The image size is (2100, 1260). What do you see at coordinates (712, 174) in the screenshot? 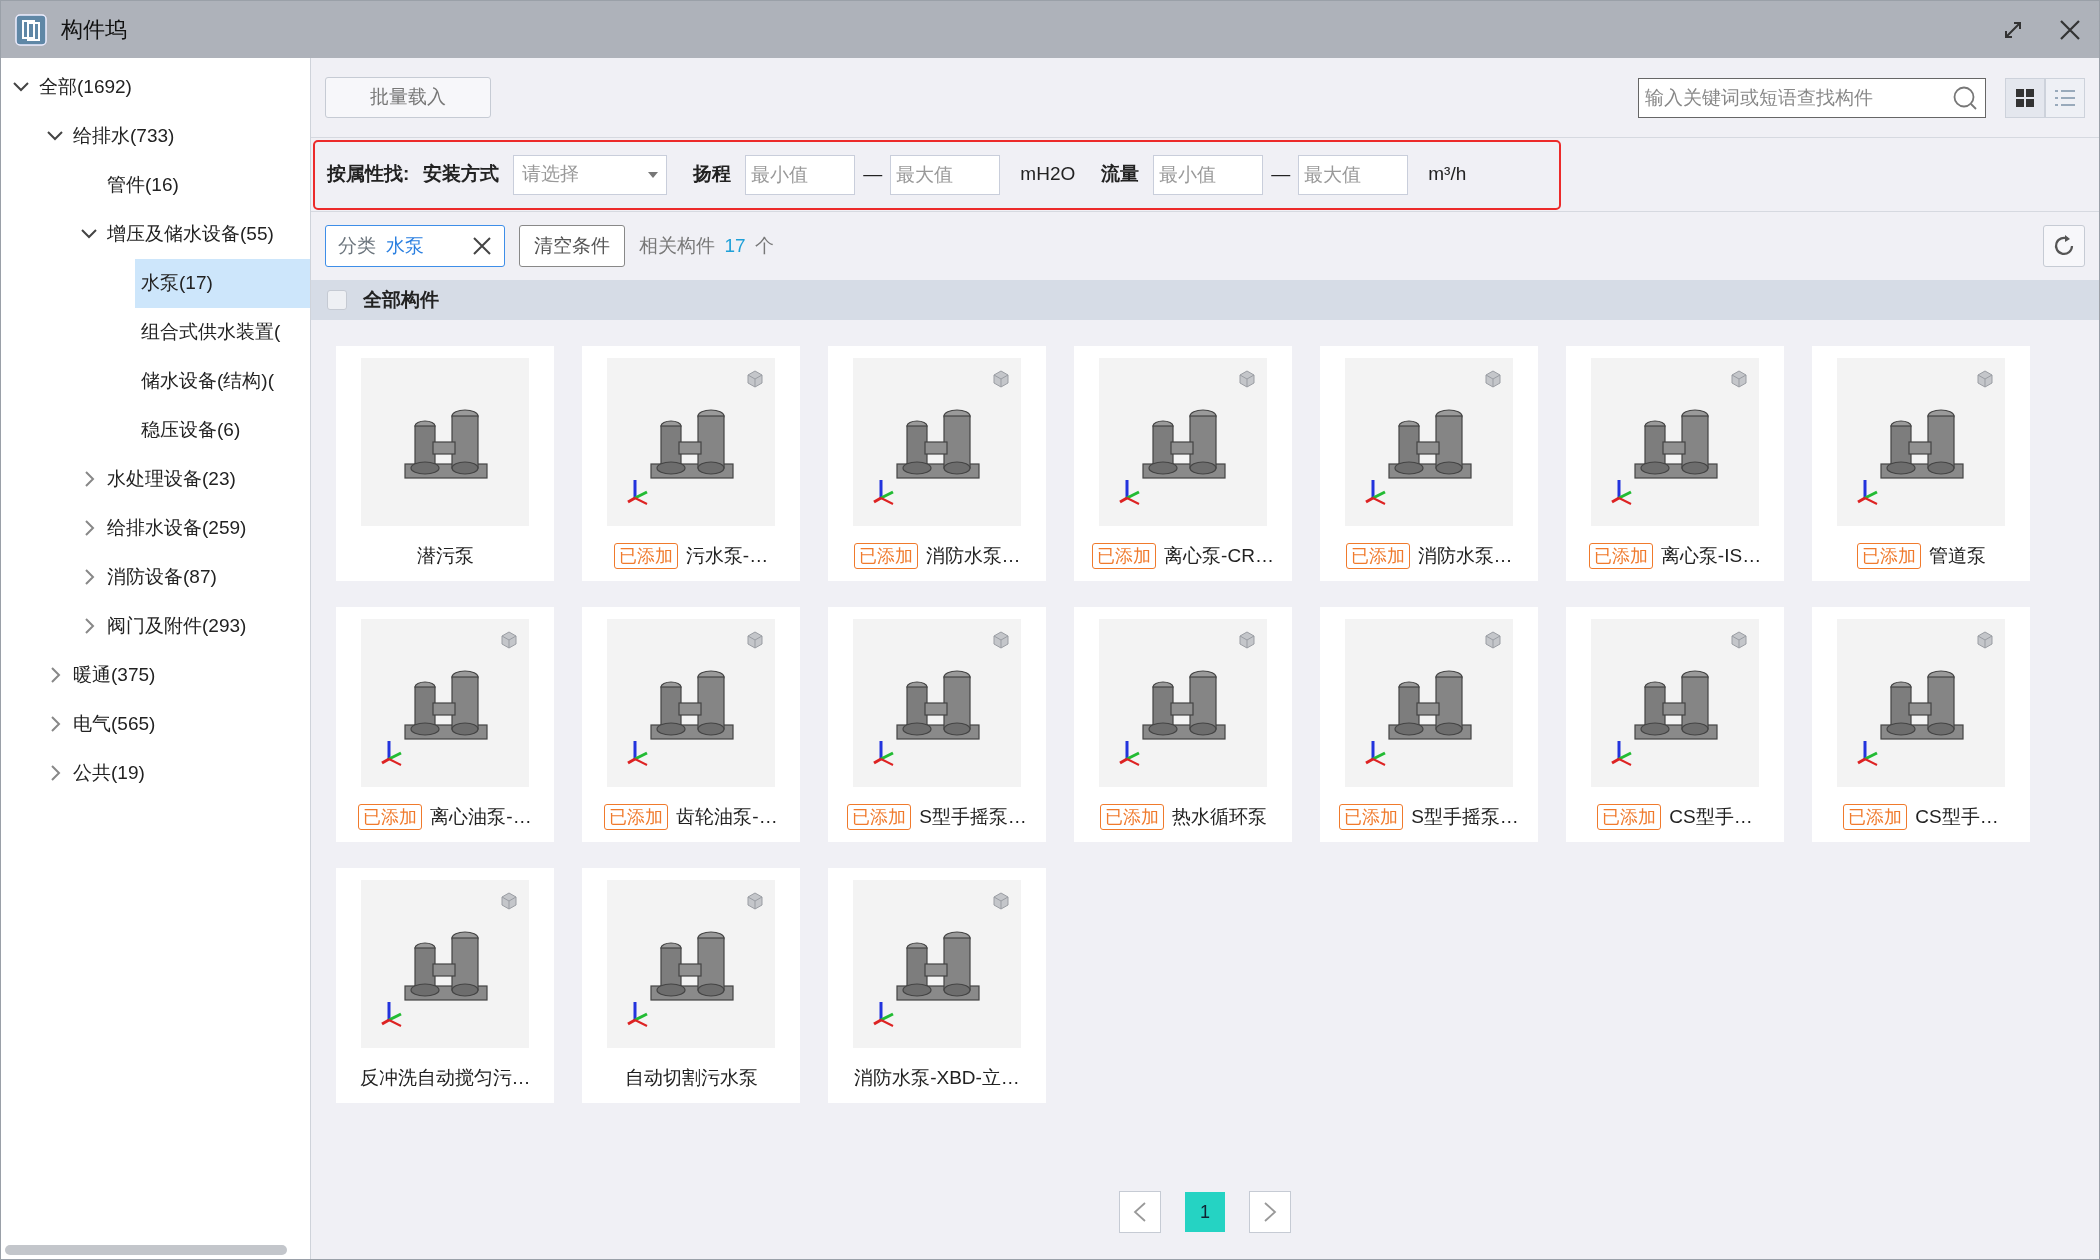
I see `field-label: 扬程` at bounding box center [712, 174].